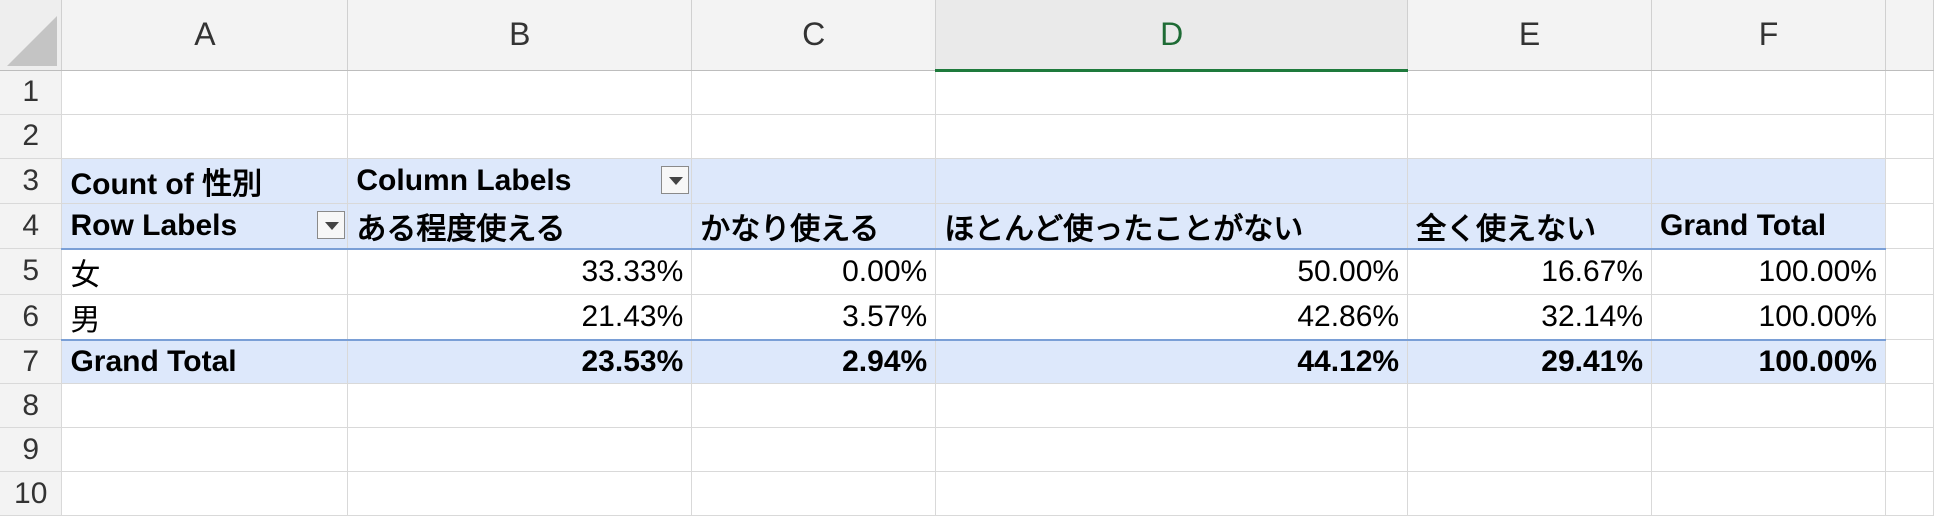  Describe the element at coordinates (31, 271) in the screenshot. I see `row-number: 5` at that location.